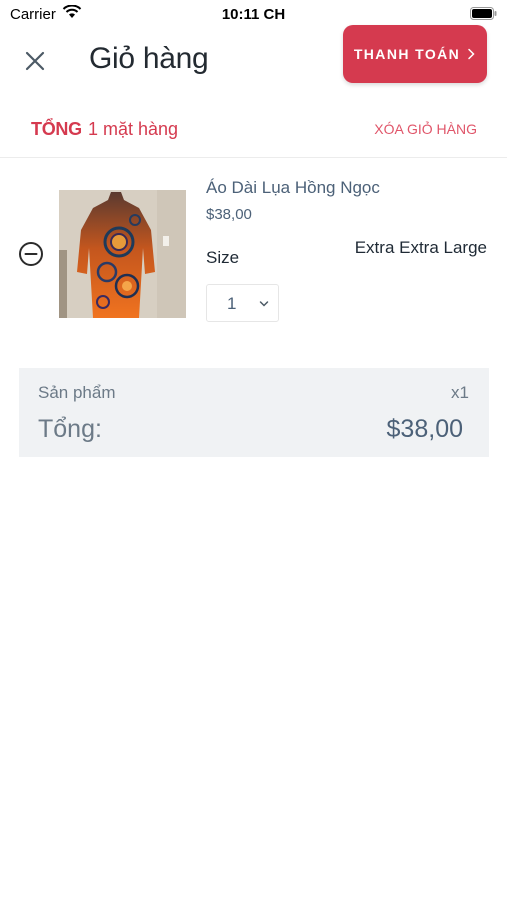  What do you see at coordinates (264, 304) in the screenshot?
I see `chevron-down-icon` at bounding box center [264, 304].